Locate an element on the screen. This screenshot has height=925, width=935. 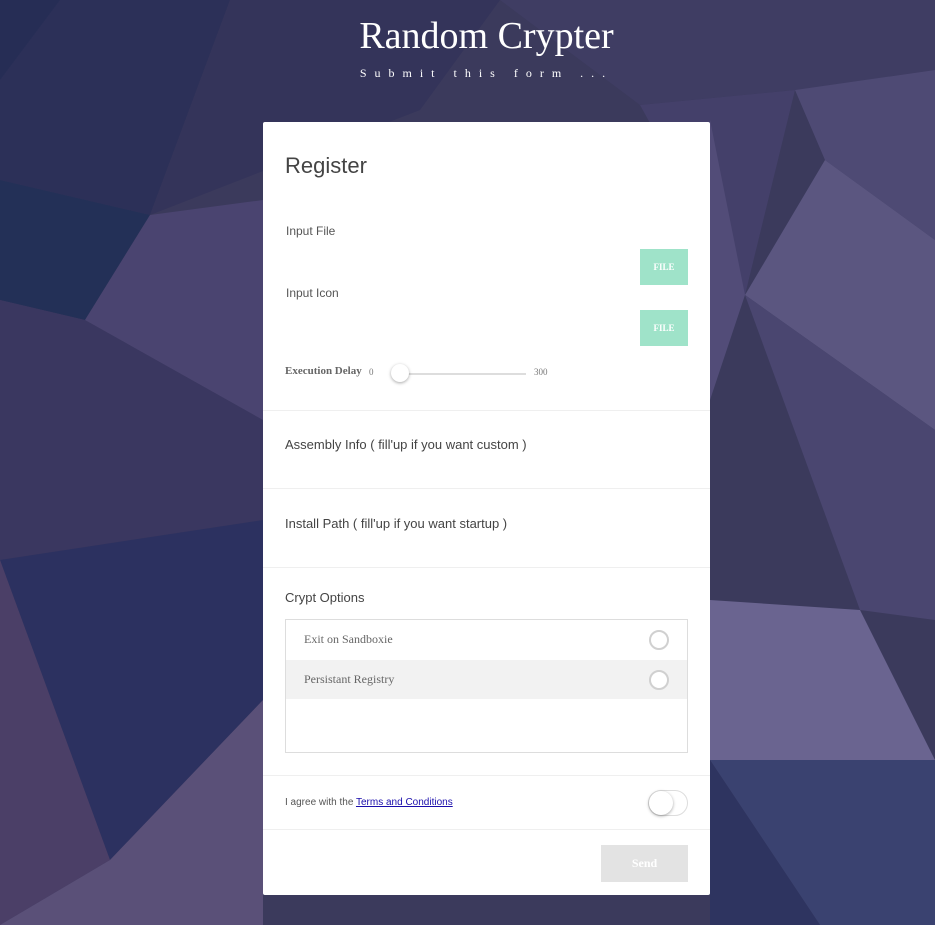
page-title: Random Crypter is located at coordinates (486, 36).